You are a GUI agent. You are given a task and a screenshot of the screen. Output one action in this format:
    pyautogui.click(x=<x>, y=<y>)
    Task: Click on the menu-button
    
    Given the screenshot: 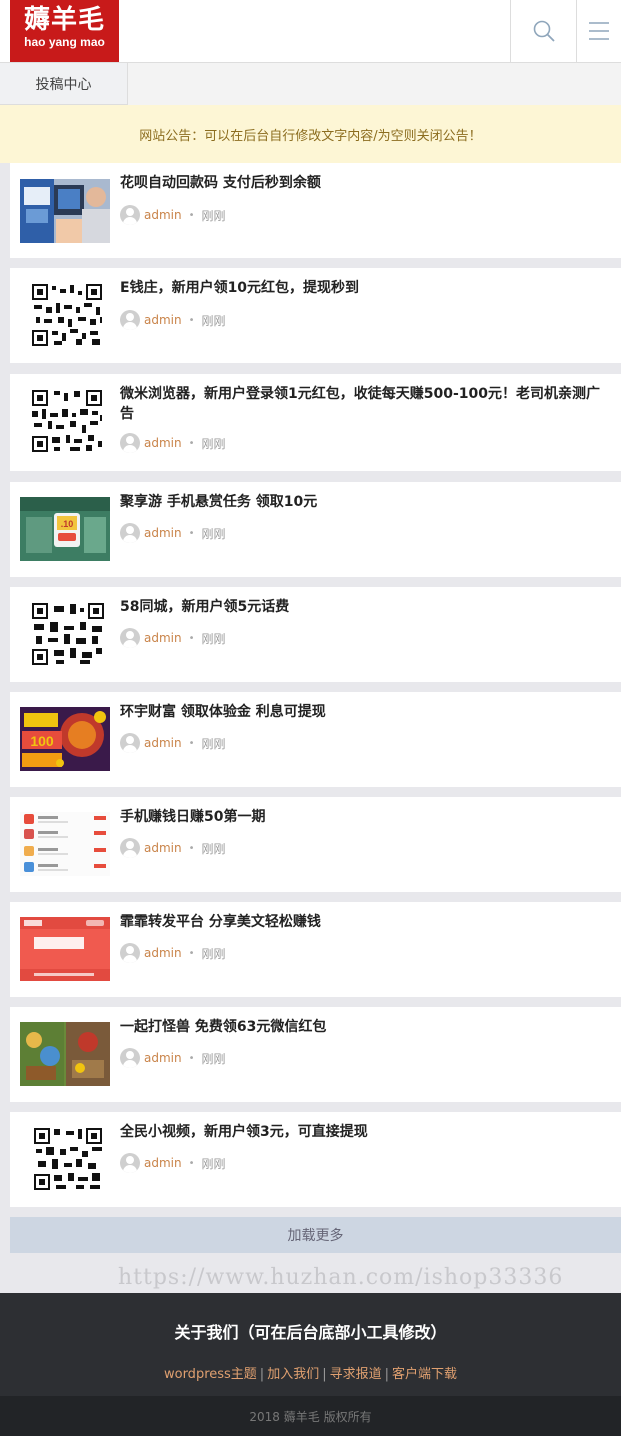 What is the action you would take?
    pyautogui.click(x=598, y=31)
    